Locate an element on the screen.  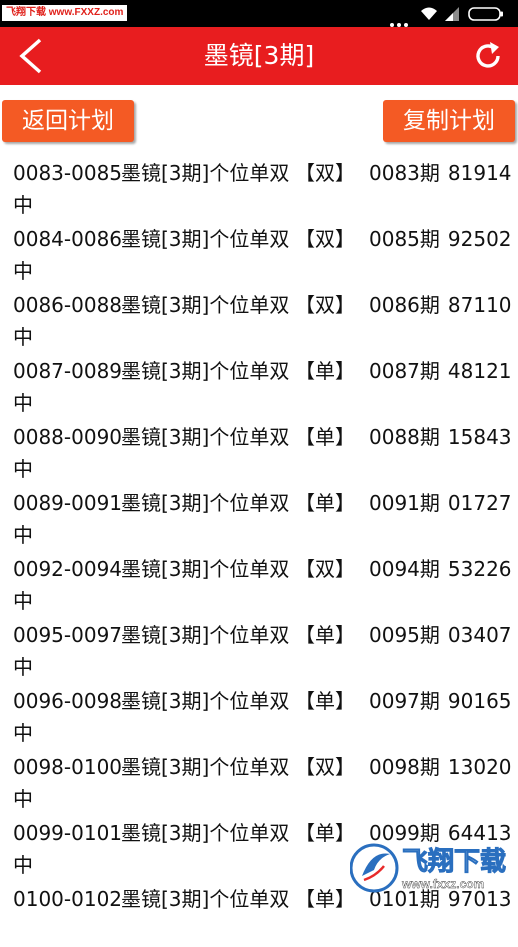
record-number: 53226 is located at coordinates (479, 569).